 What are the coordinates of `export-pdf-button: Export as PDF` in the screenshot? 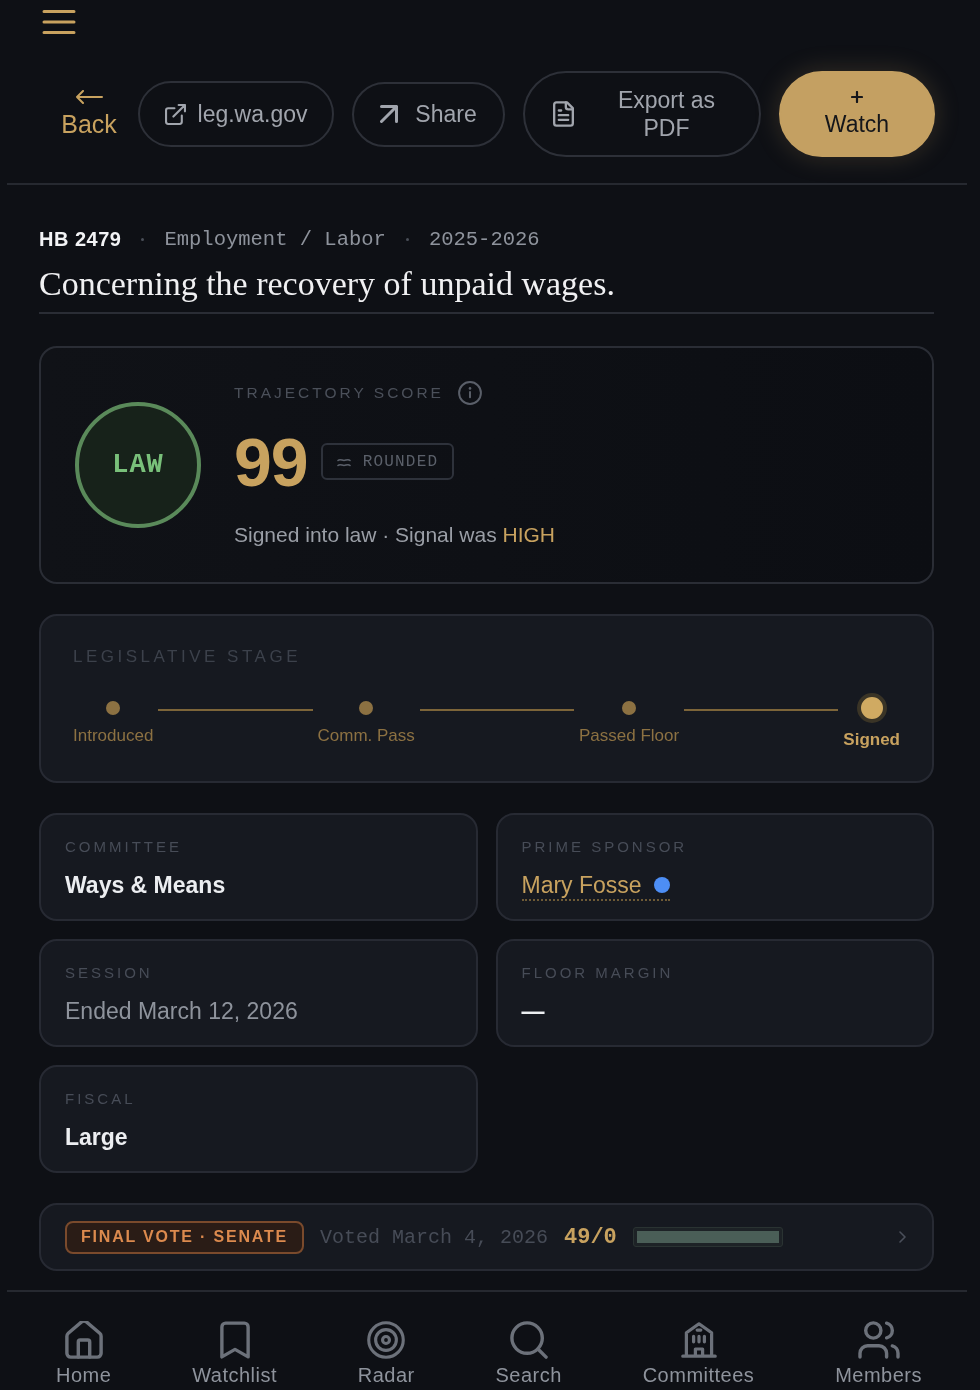 It's located at (642, 114).